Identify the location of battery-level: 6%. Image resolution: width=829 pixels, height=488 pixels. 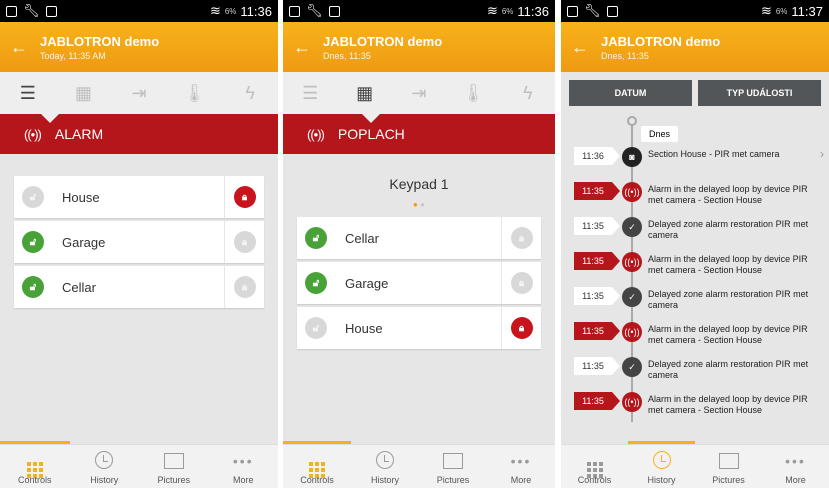
(781, 11).